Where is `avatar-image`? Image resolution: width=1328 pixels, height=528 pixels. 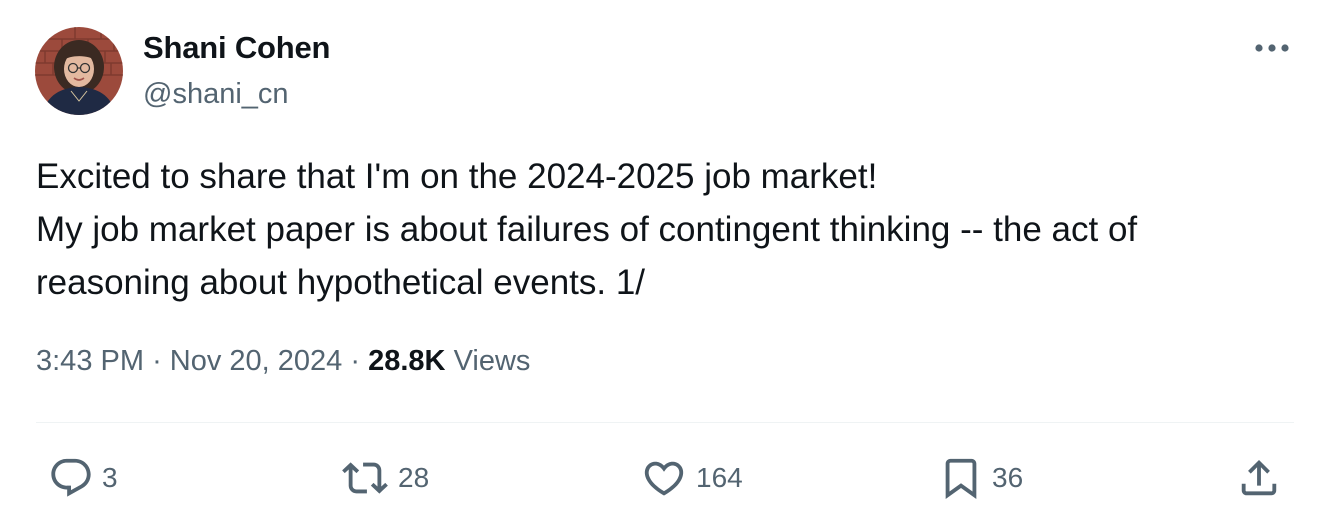
avatar-image is located at coordinates (79, 71).